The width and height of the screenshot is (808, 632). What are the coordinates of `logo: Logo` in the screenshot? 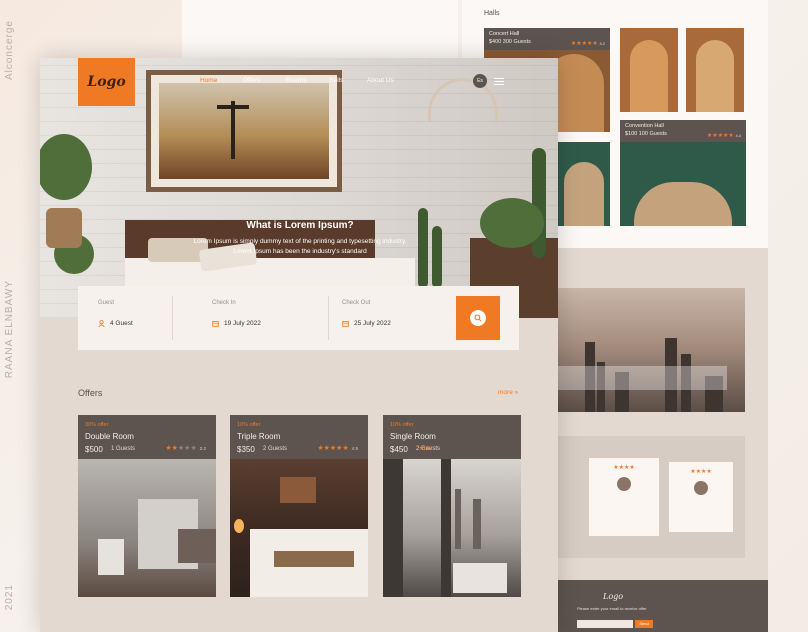 It's located at (106, 82).